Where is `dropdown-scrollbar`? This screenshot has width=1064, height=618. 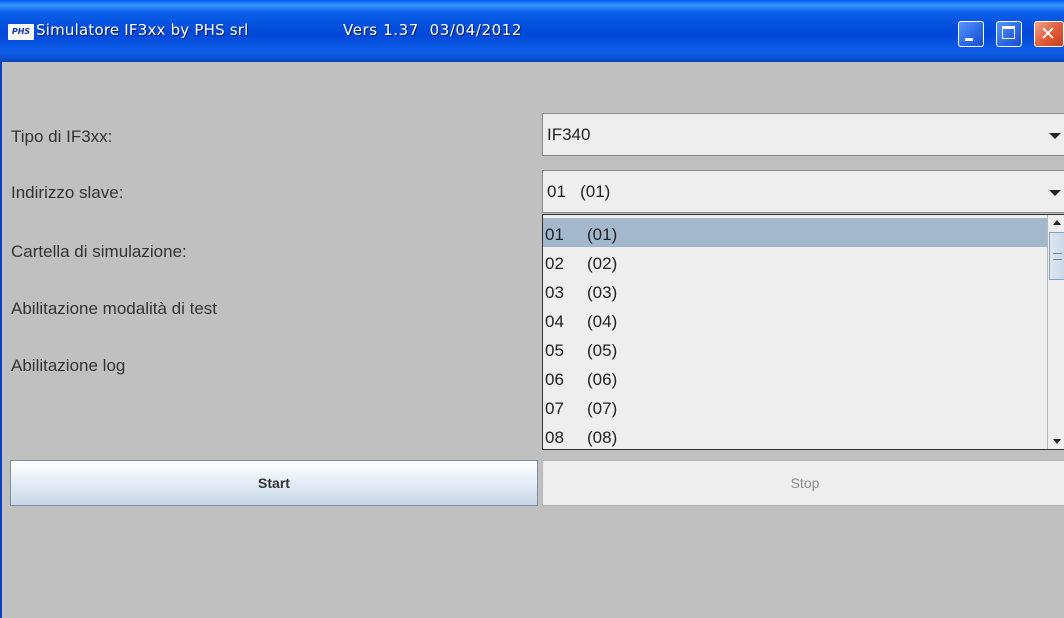 dropdown-scrollbar is located at coordinates (1055, 332).